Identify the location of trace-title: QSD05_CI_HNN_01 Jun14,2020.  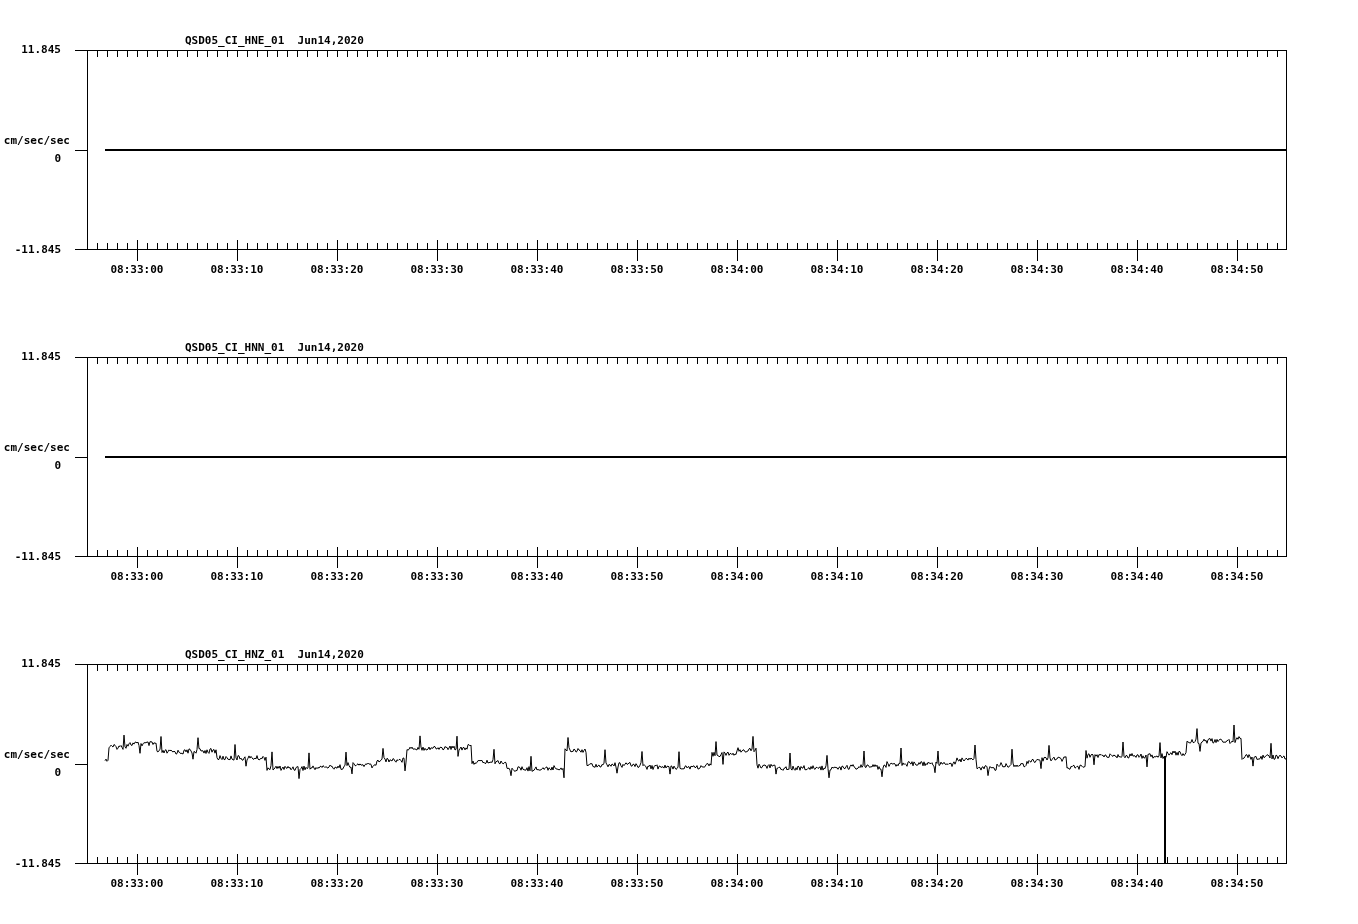
(274, 347).